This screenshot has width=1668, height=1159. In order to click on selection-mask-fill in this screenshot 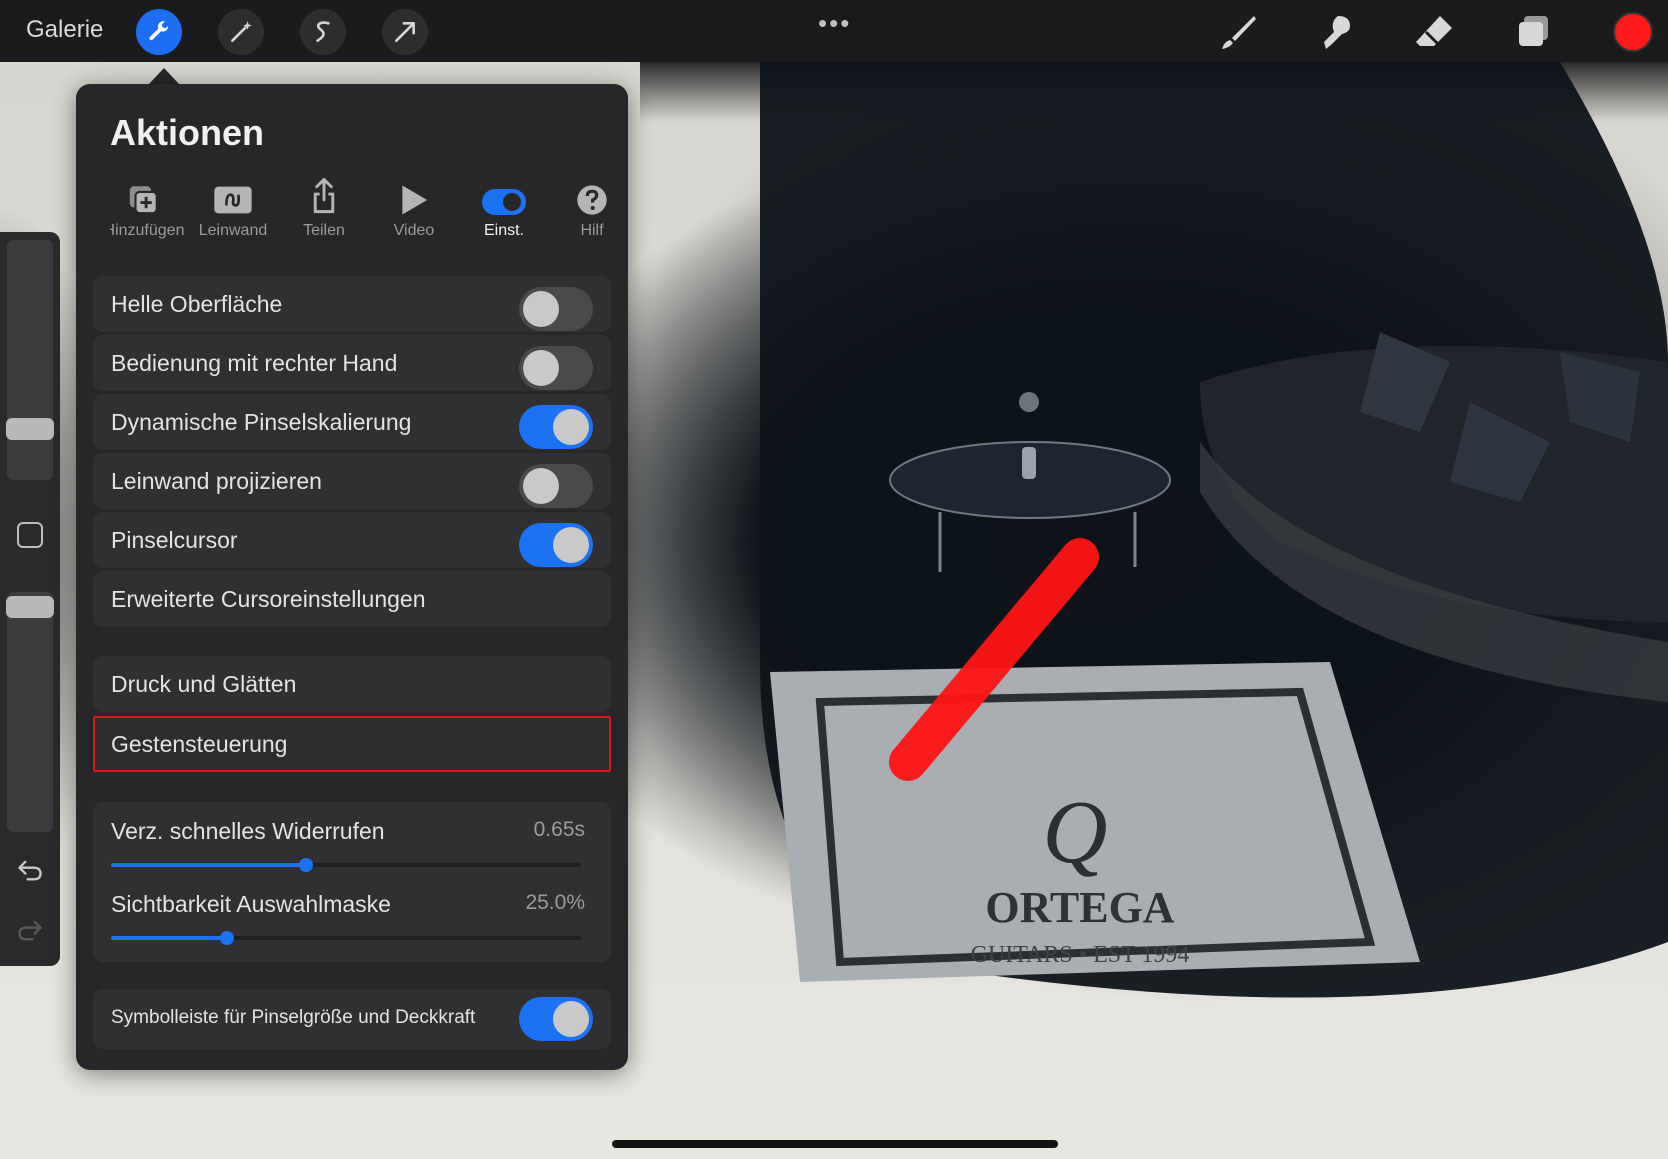, I will do `click(169, 938)`.